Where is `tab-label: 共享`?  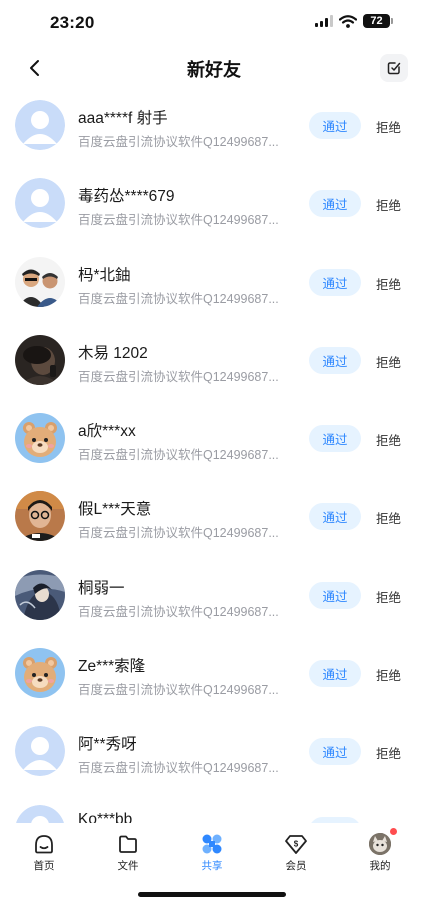
tab-label: 共享 is located at coordinates (212, 866).